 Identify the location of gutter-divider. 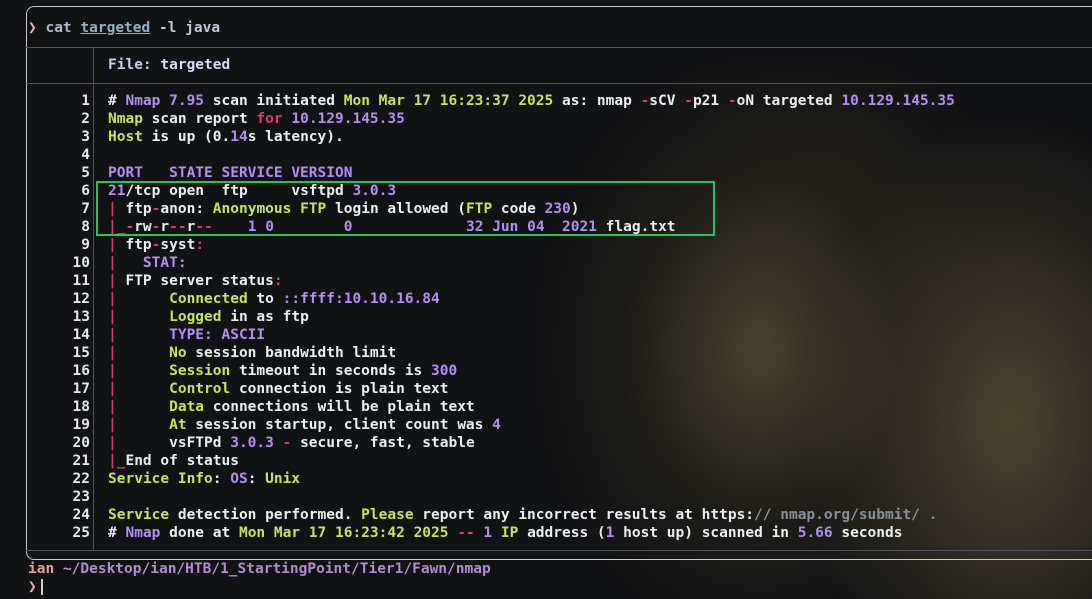
(93, 316).